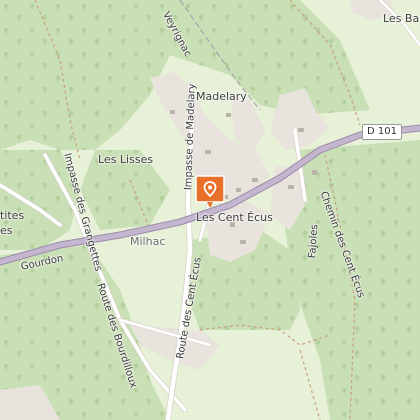  I want to click on place-label-les-barres: Les Bar, so click(401, 18).